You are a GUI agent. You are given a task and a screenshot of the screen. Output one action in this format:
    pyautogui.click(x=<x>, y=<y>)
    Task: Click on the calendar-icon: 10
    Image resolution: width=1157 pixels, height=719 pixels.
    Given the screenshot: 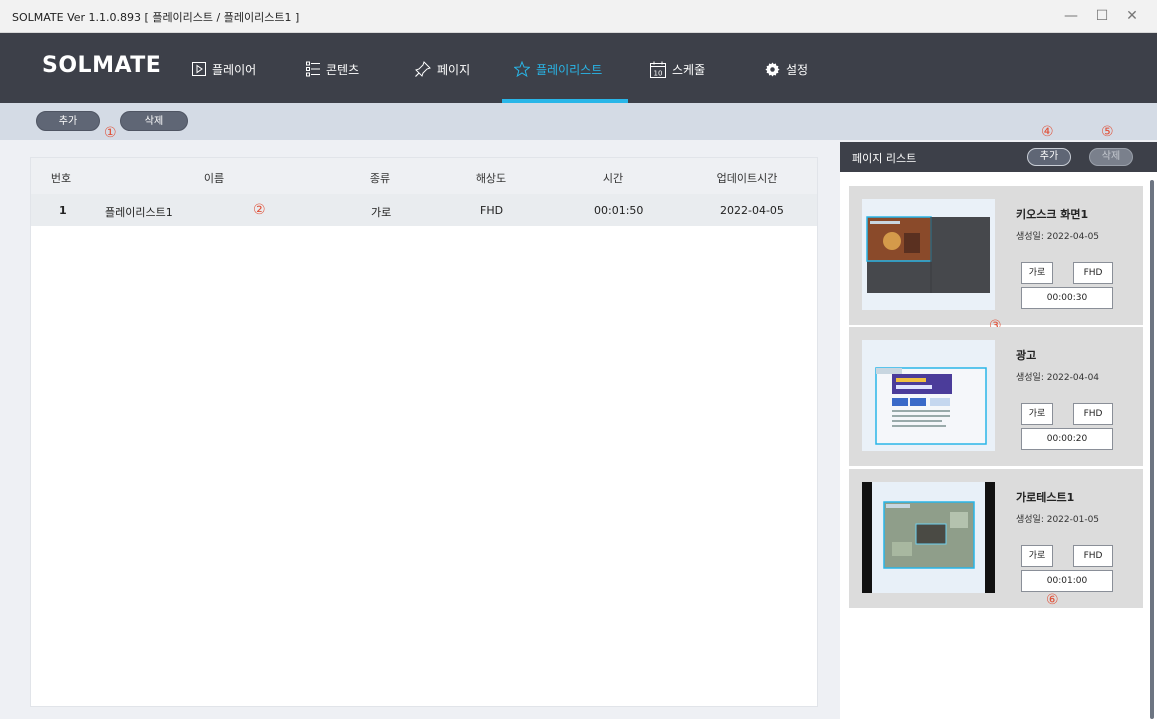 What is the action you would take?
    pyautogui.click(x=658, y=69)
    